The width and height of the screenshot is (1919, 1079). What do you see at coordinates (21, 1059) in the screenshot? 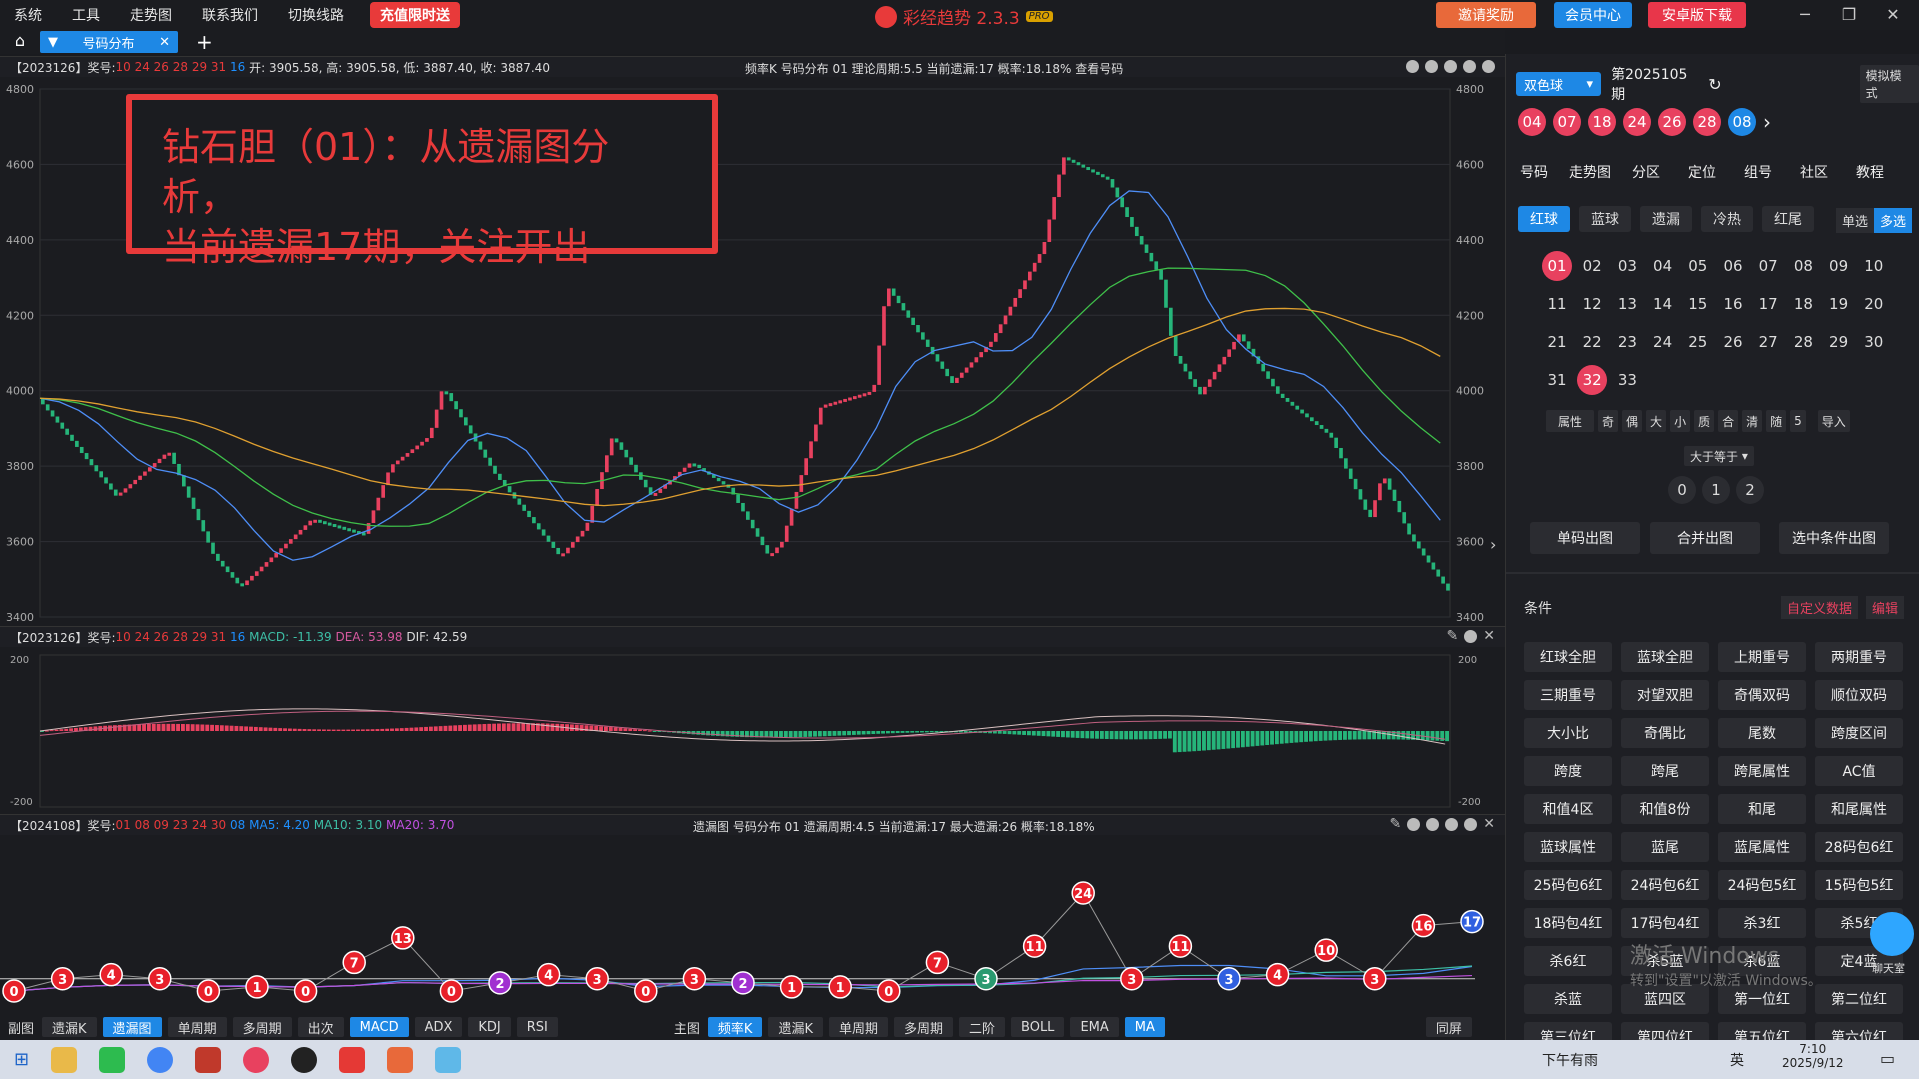
I see `windows-start-icon: ⊞` at bounding box center [21, 1059].